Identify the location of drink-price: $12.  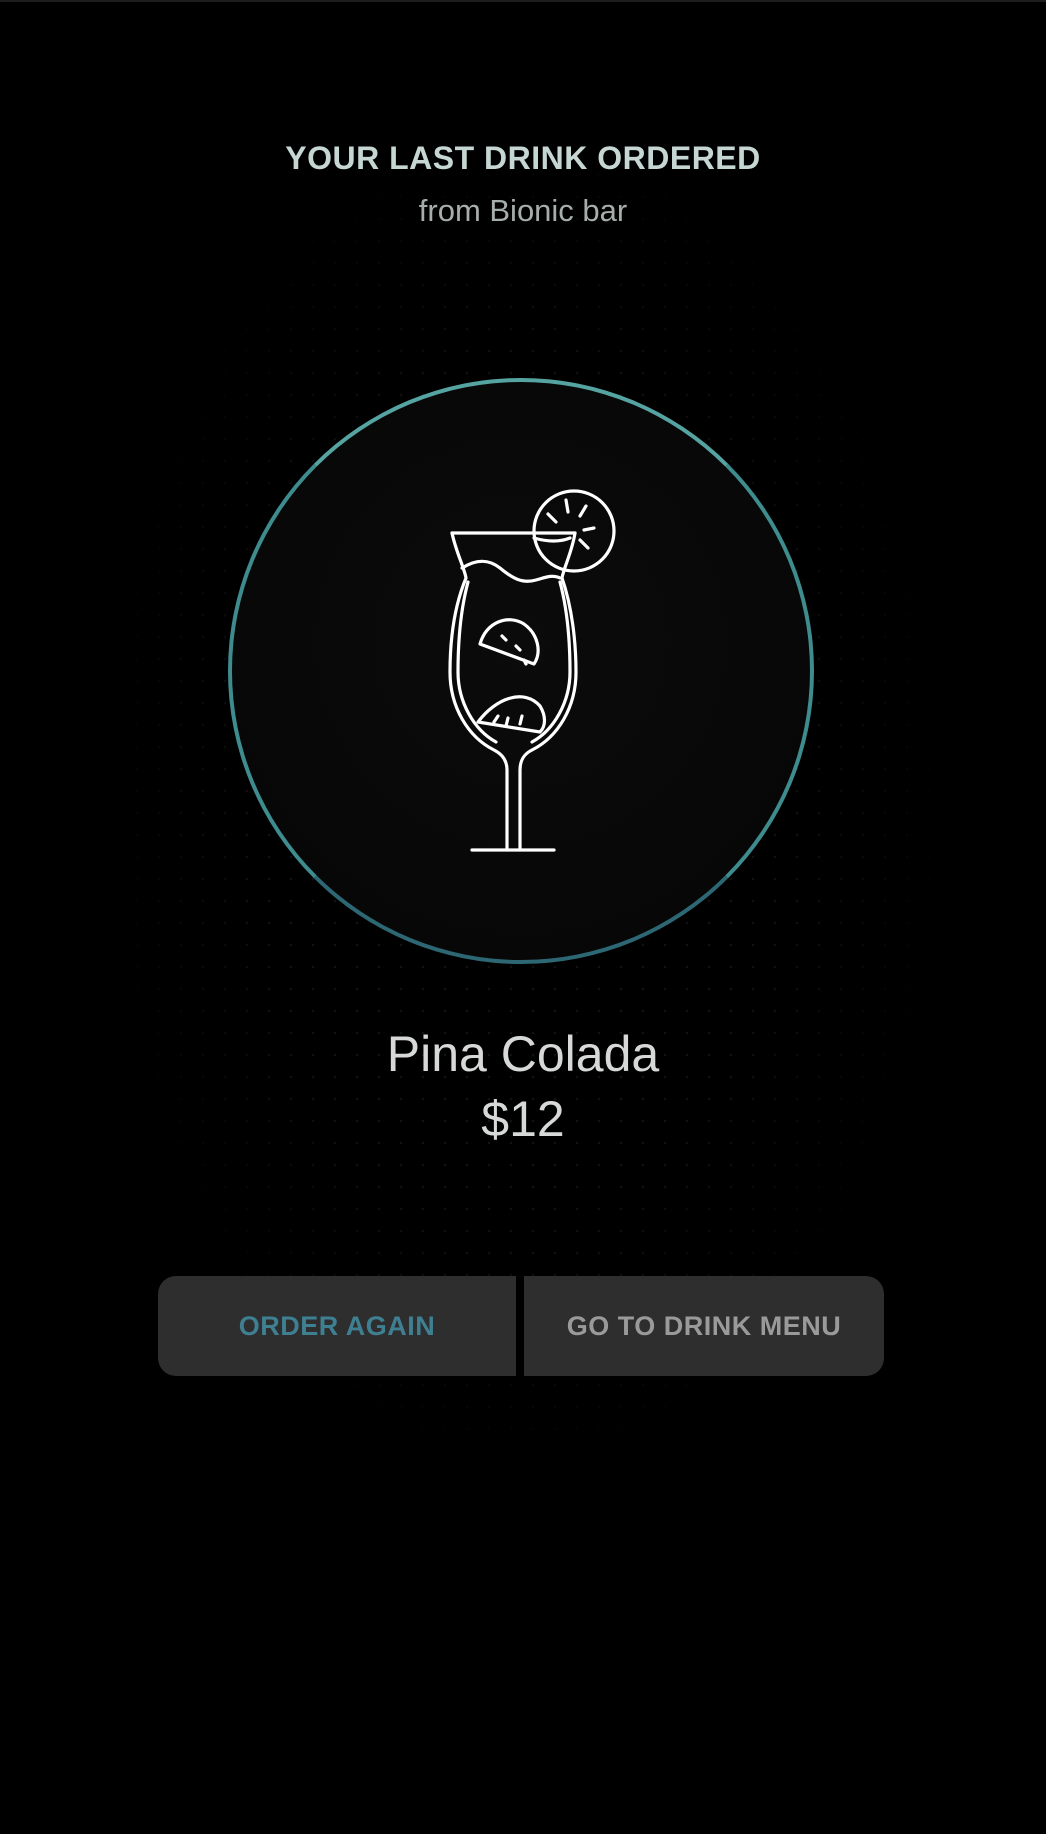
(523, 1119).